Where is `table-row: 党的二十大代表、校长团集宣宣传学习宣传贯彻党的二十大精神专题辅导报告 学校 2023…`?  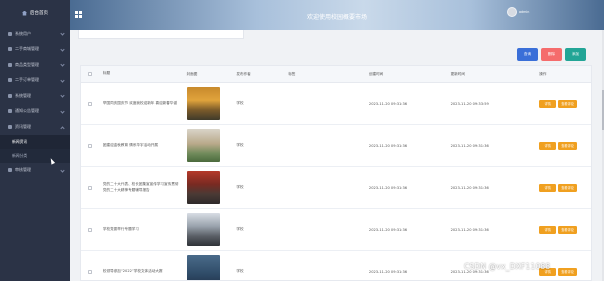 table-row: 党的二十大代表、校长团集宣宣传学习宣传贯彻党的二十大精神专题辅导报告 学校 2023… is located at coordinates (336, 188).